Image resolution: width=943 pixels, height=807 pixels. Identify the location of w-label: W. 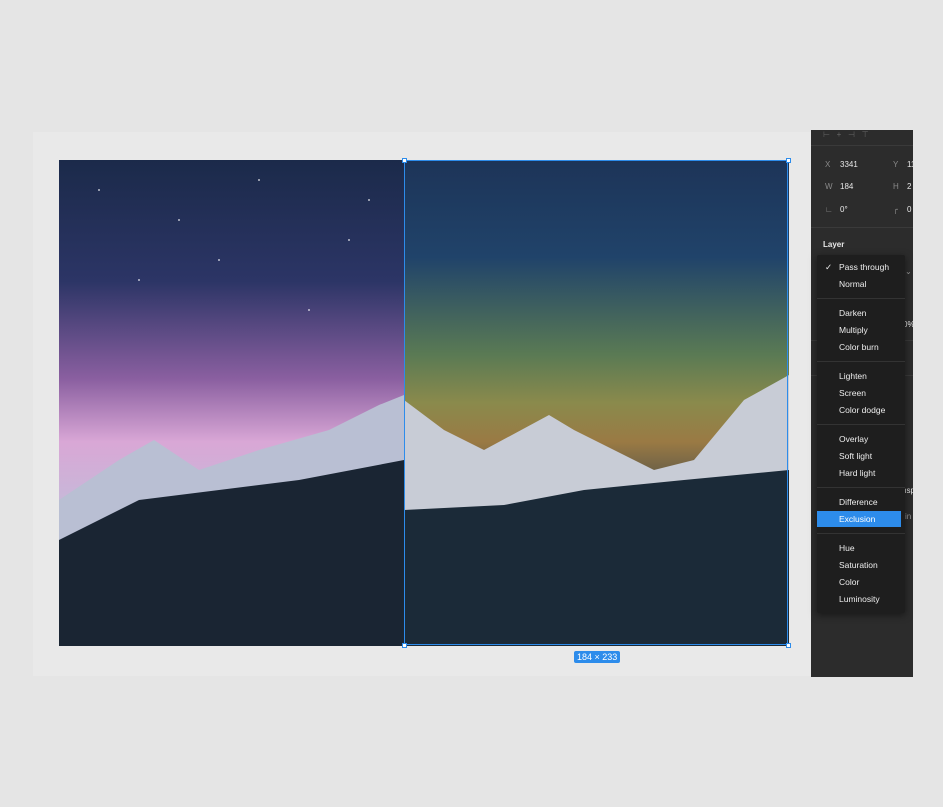
(829, 186).